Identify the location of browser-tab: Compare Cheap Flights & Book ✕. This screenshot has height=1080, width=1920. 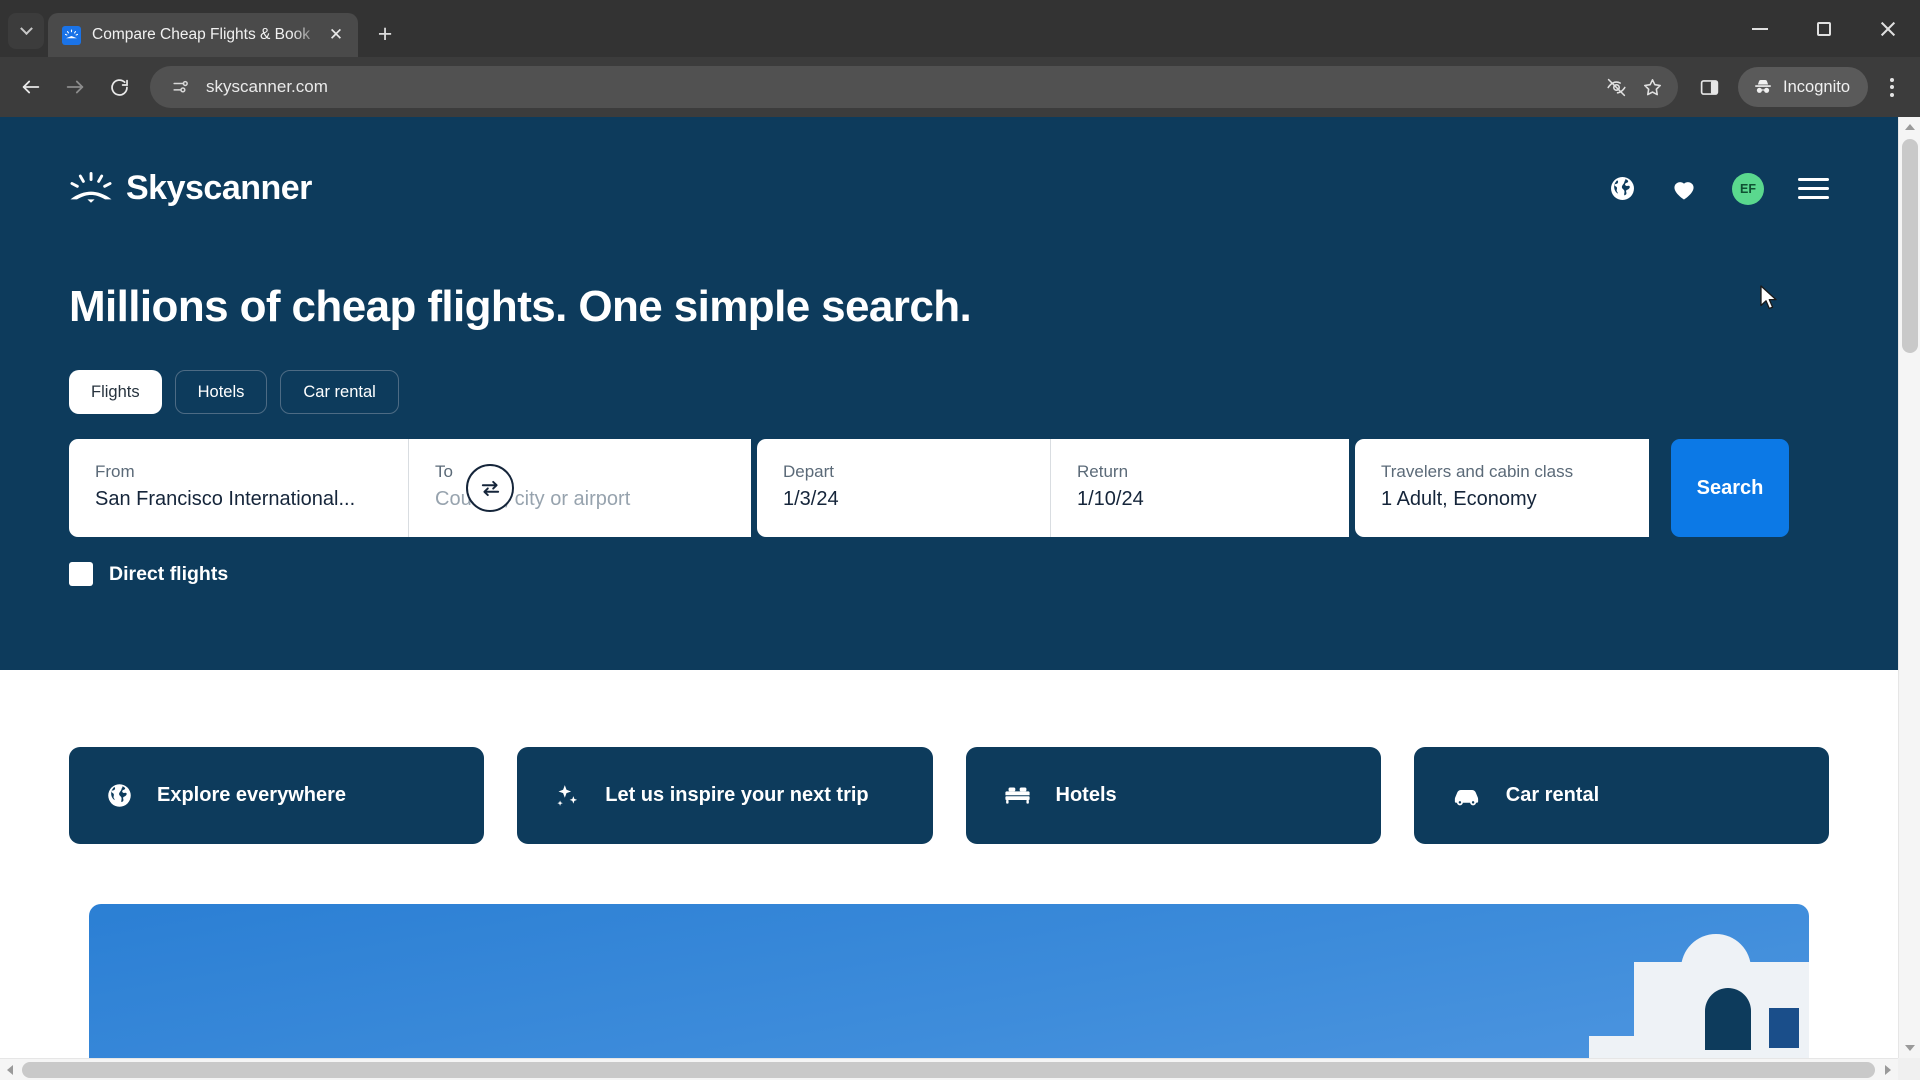
(203, 35).